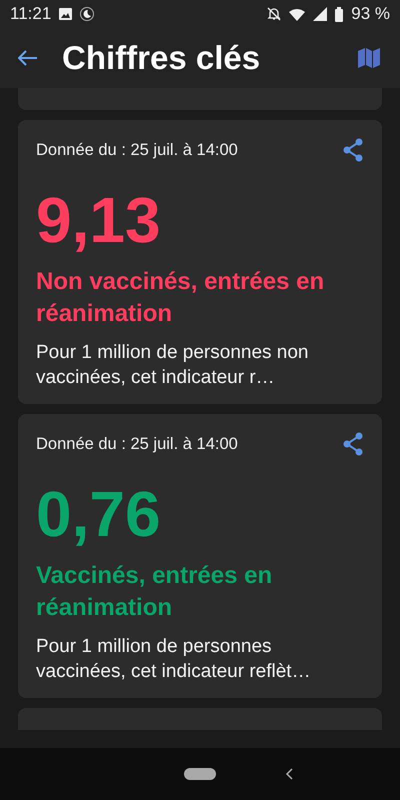 The image size is (400, 800). What do you see at coordinates (297, 14) in the screenshot?
I see `wifi-icon` at bounding box center [297, 14].